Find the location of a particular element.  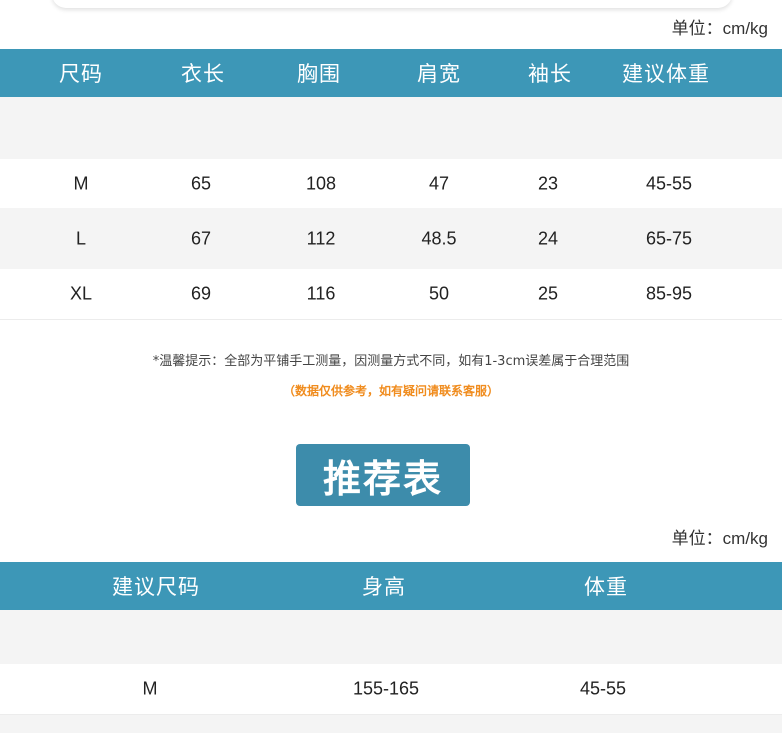

measurement-tip: *温馨提示：全部为平铺手工测量，因测量方式不同，如有1-3cm误差属于合理范围 is located at coordinates (391, 361).